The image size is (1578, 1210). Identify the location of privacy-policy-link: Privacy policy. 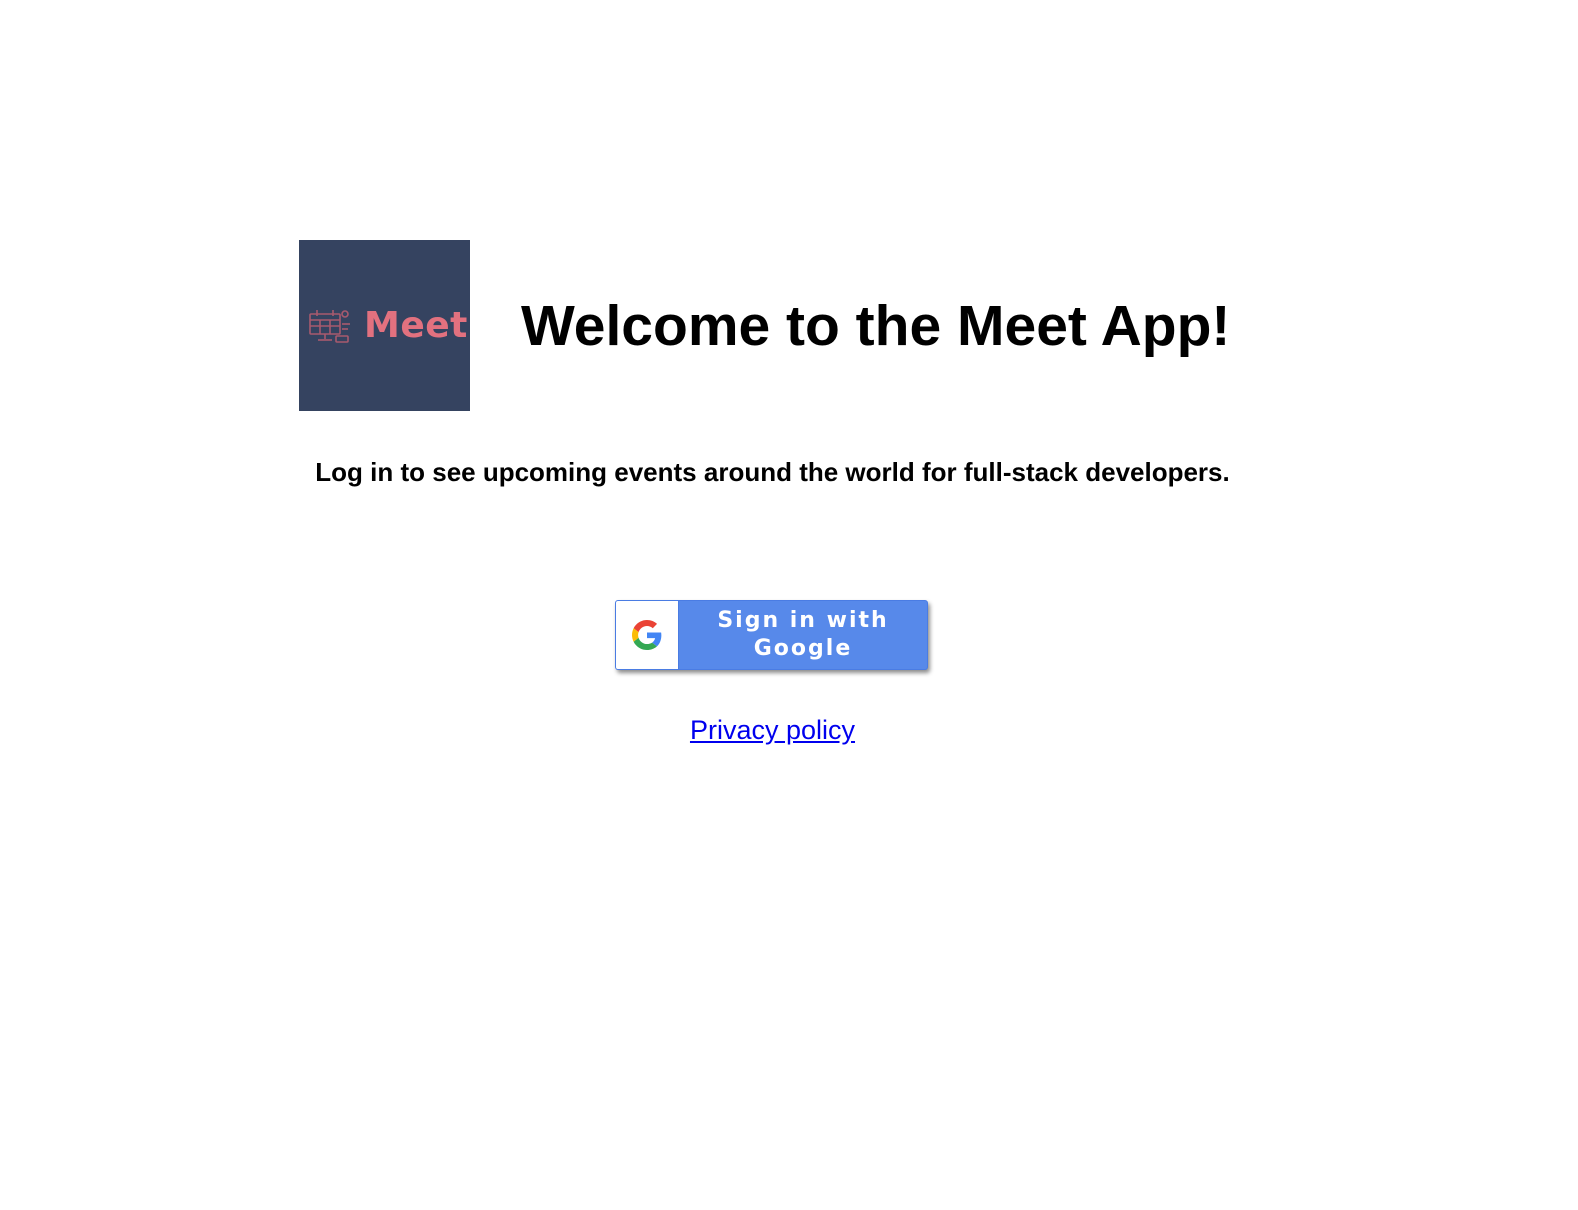
(772, 730).